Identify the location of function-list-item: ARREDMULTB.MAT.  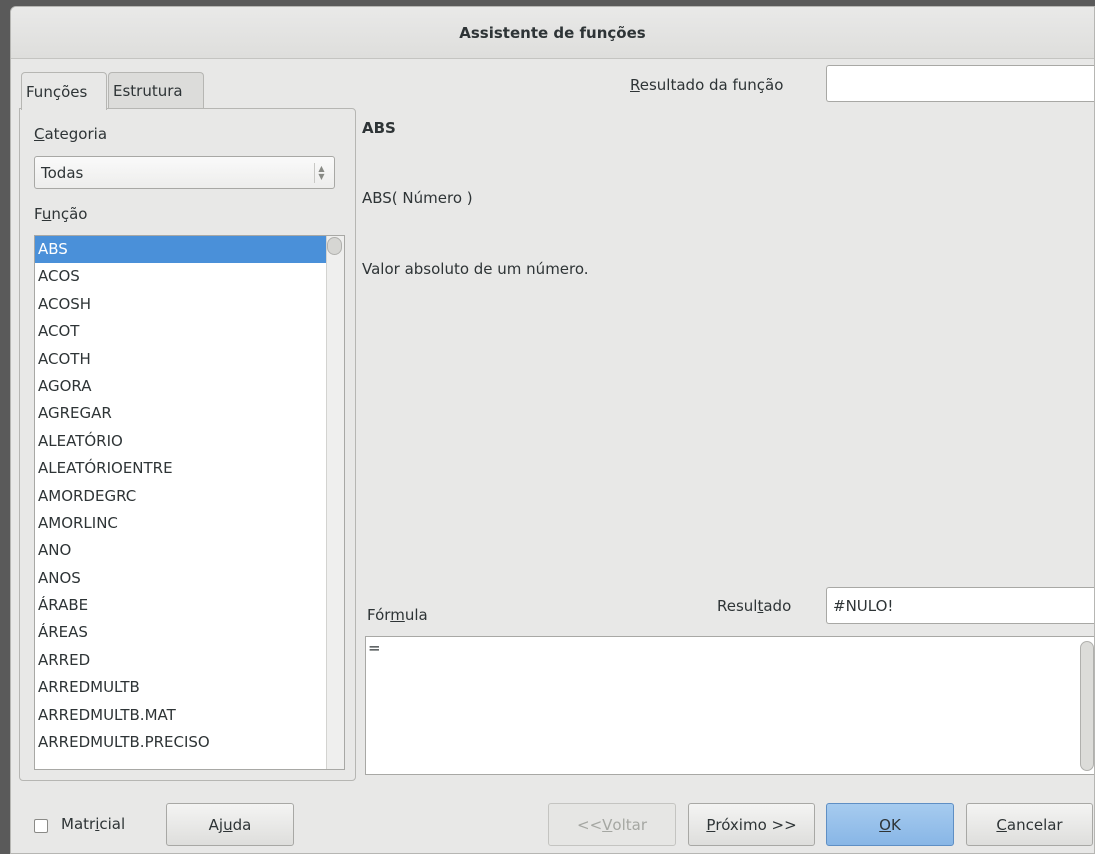
(181, 715).